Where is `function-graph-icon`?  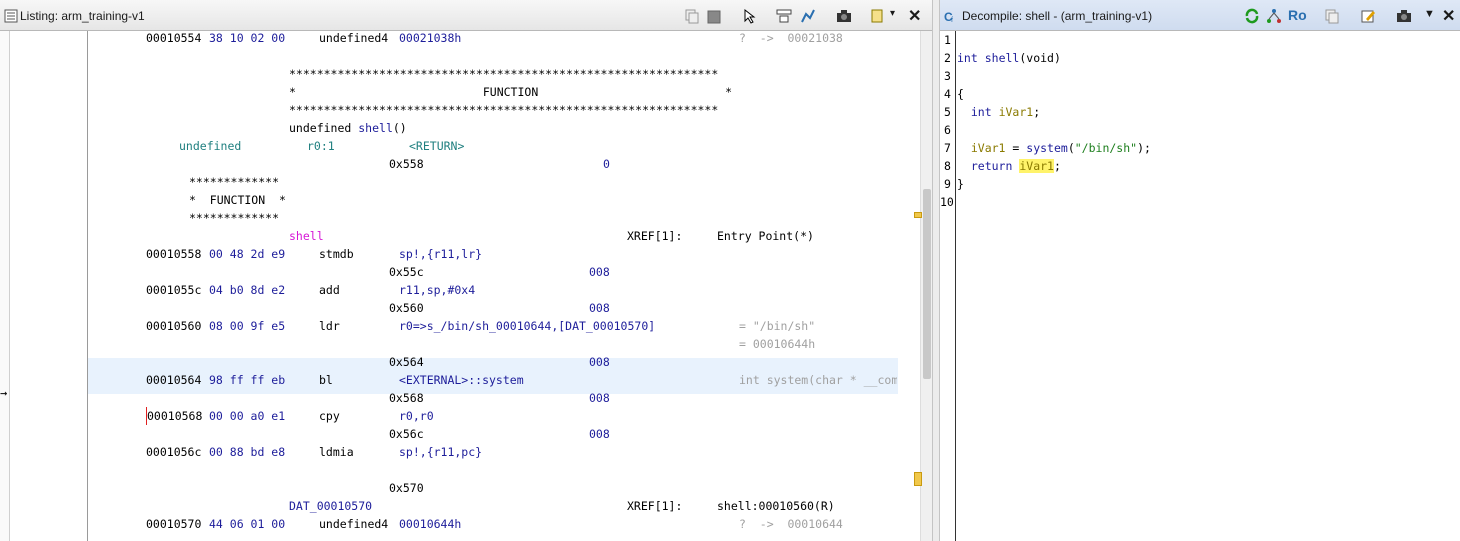
function-graph-icon is located at coordinates (1274, 16).